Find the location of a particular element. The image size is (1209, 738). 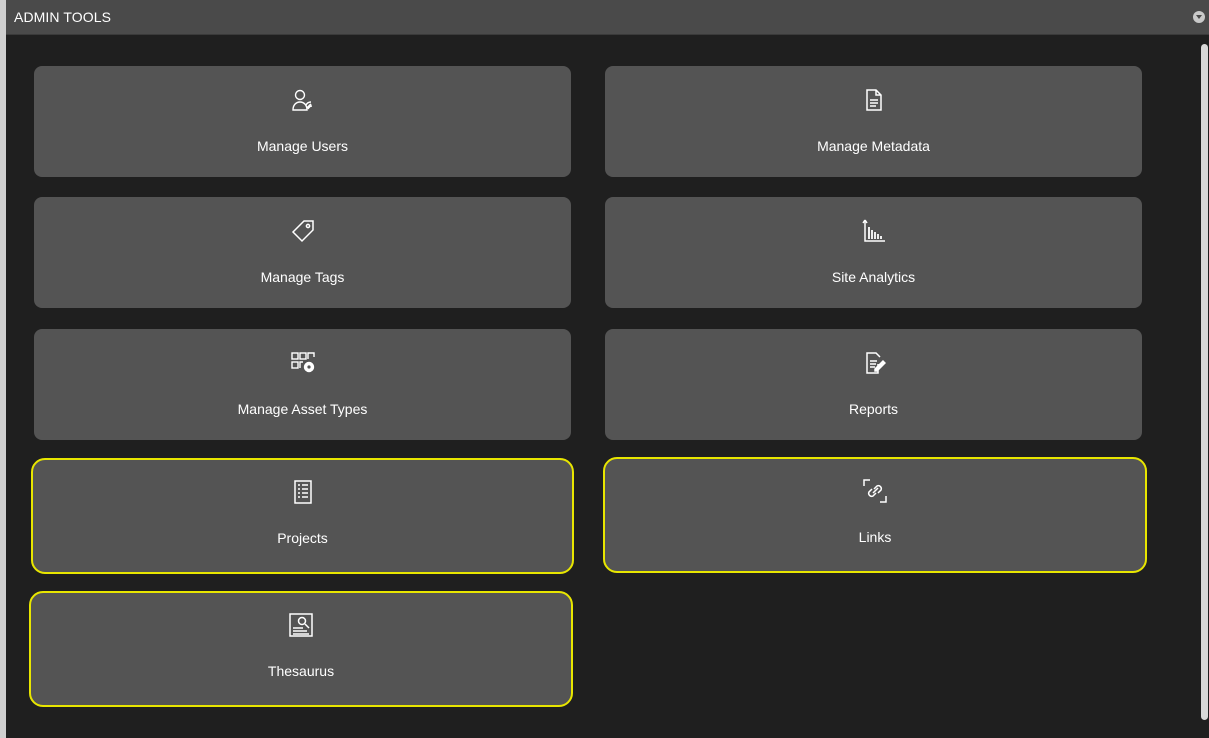

tile-label: Site Analytics is located at coordinates (873, 277).